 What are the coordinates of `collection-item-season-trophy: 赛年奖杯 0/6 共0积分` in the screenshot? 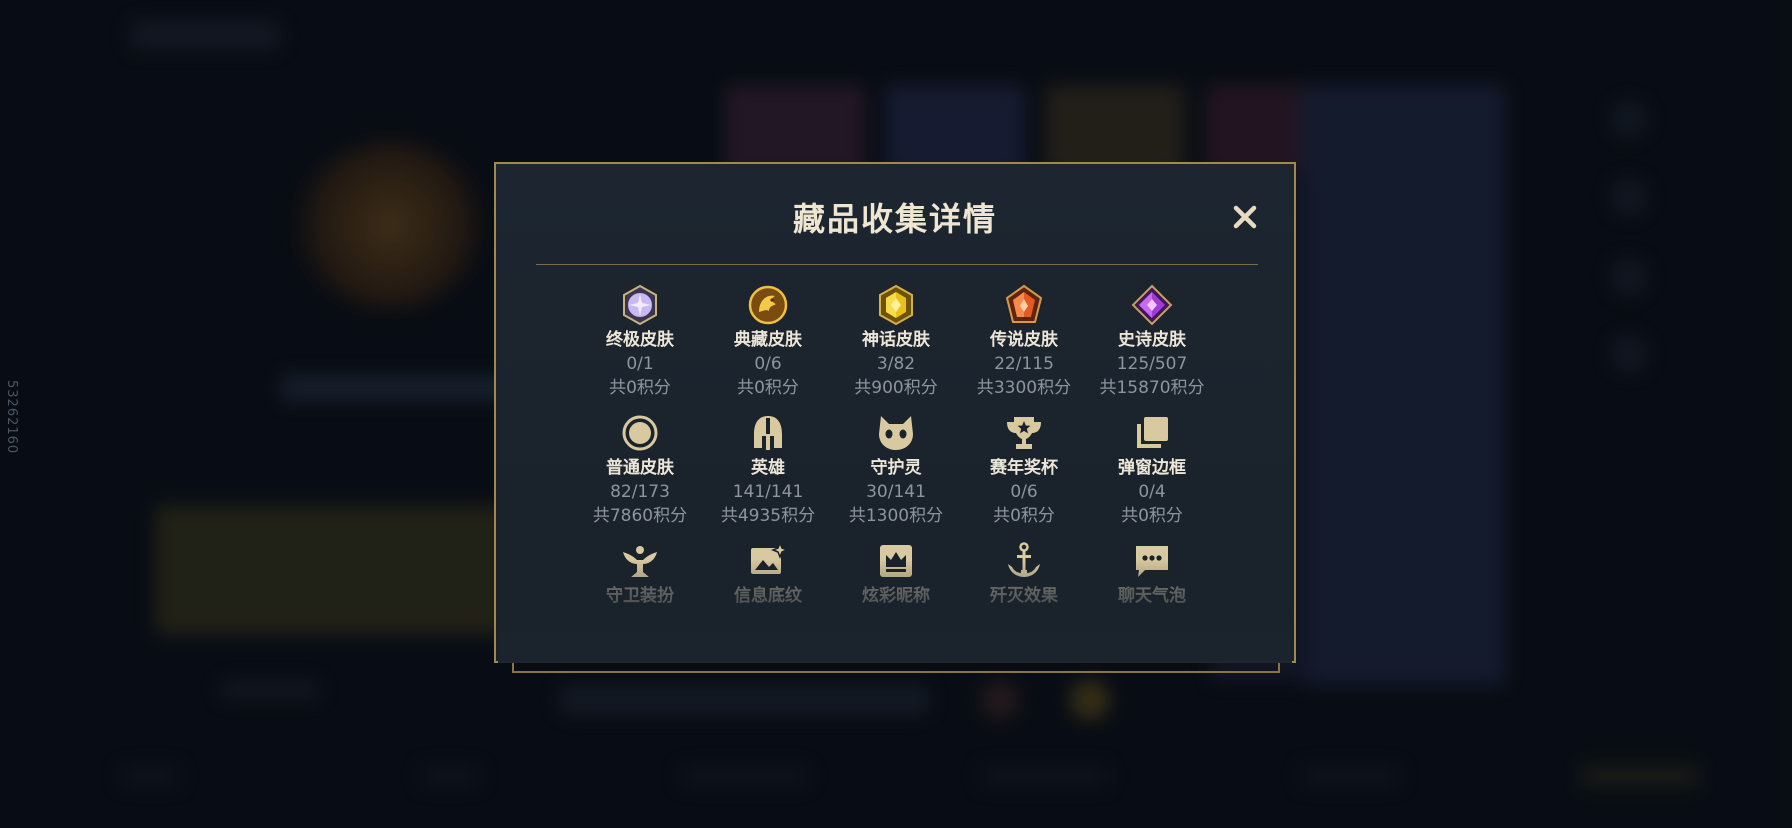 It's located at (1024, 476).